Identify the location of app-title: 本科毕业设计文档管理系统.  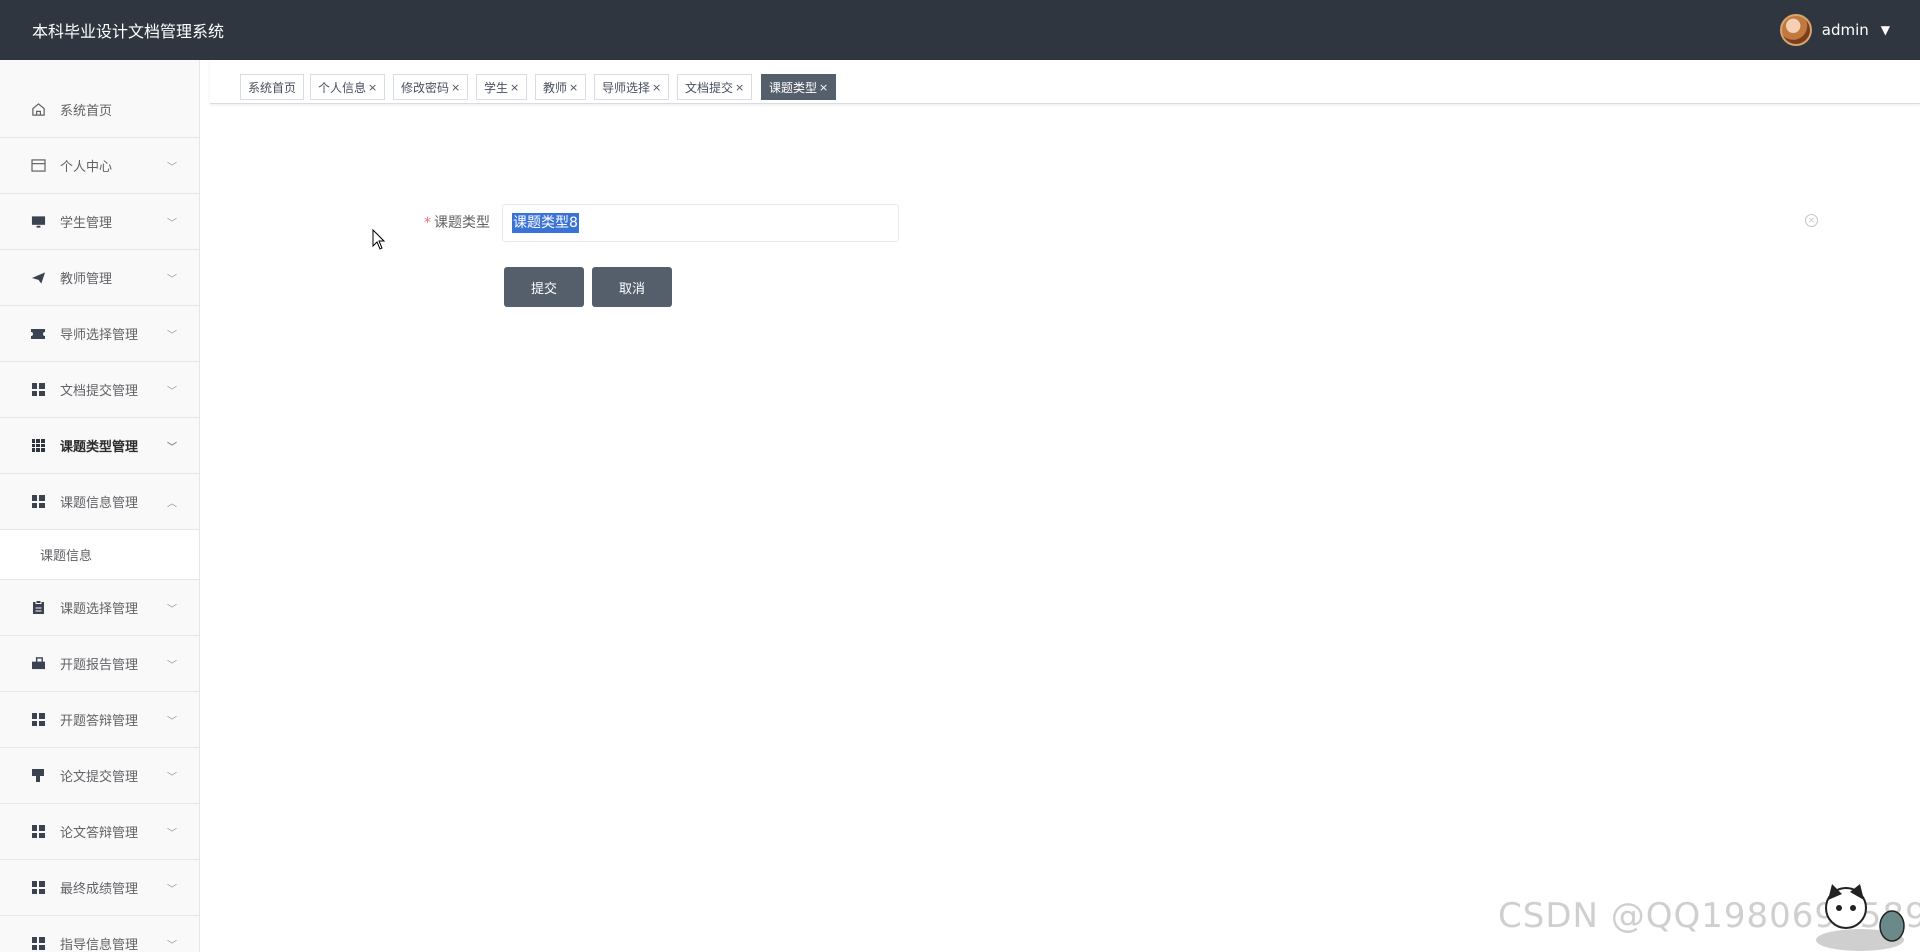
(128, 31).